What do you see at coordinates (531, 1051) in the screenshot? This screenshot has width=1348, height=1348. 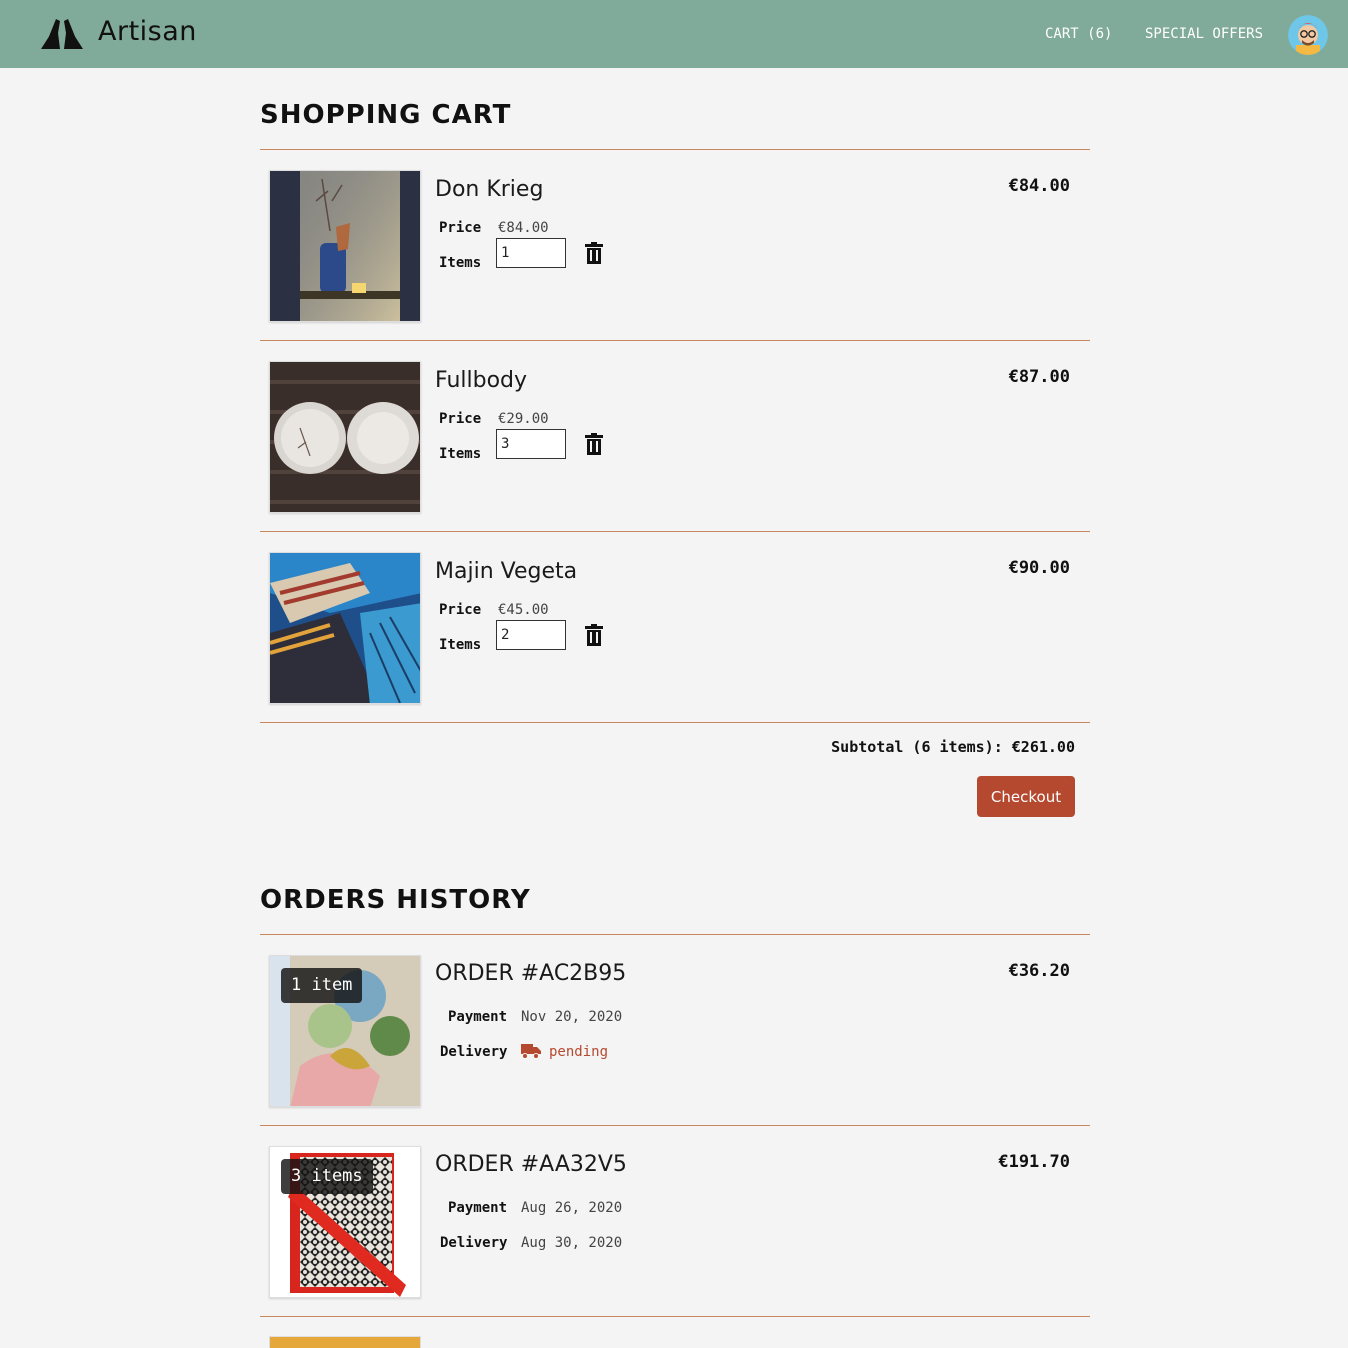 I see `truck-icon` at bounding box center [531, 1051].